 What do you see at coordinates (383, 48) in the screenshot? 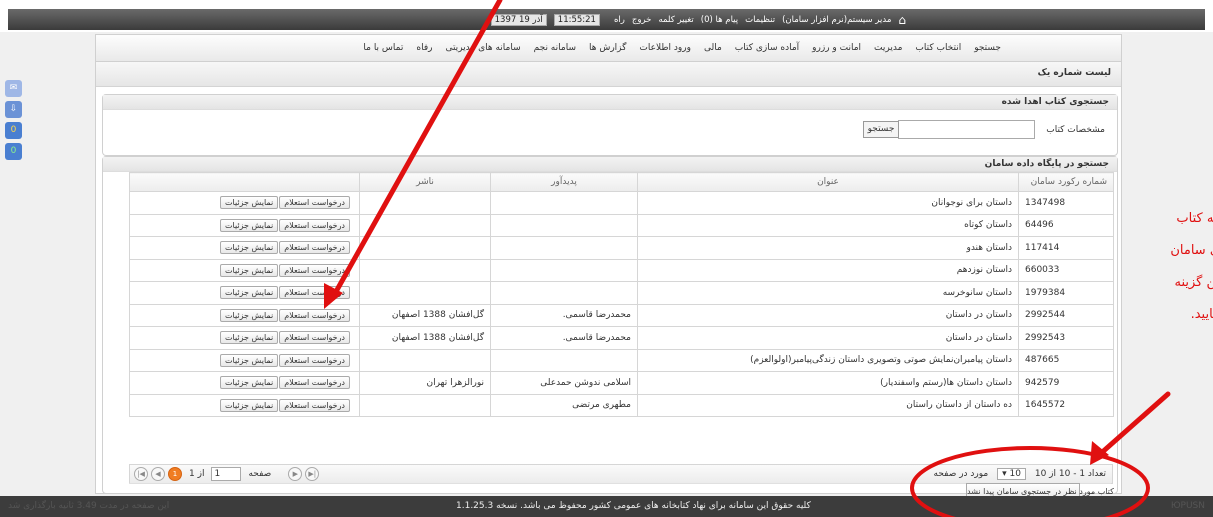
I see `menu-item: تماس با ما` at bounding box center [383, 48].